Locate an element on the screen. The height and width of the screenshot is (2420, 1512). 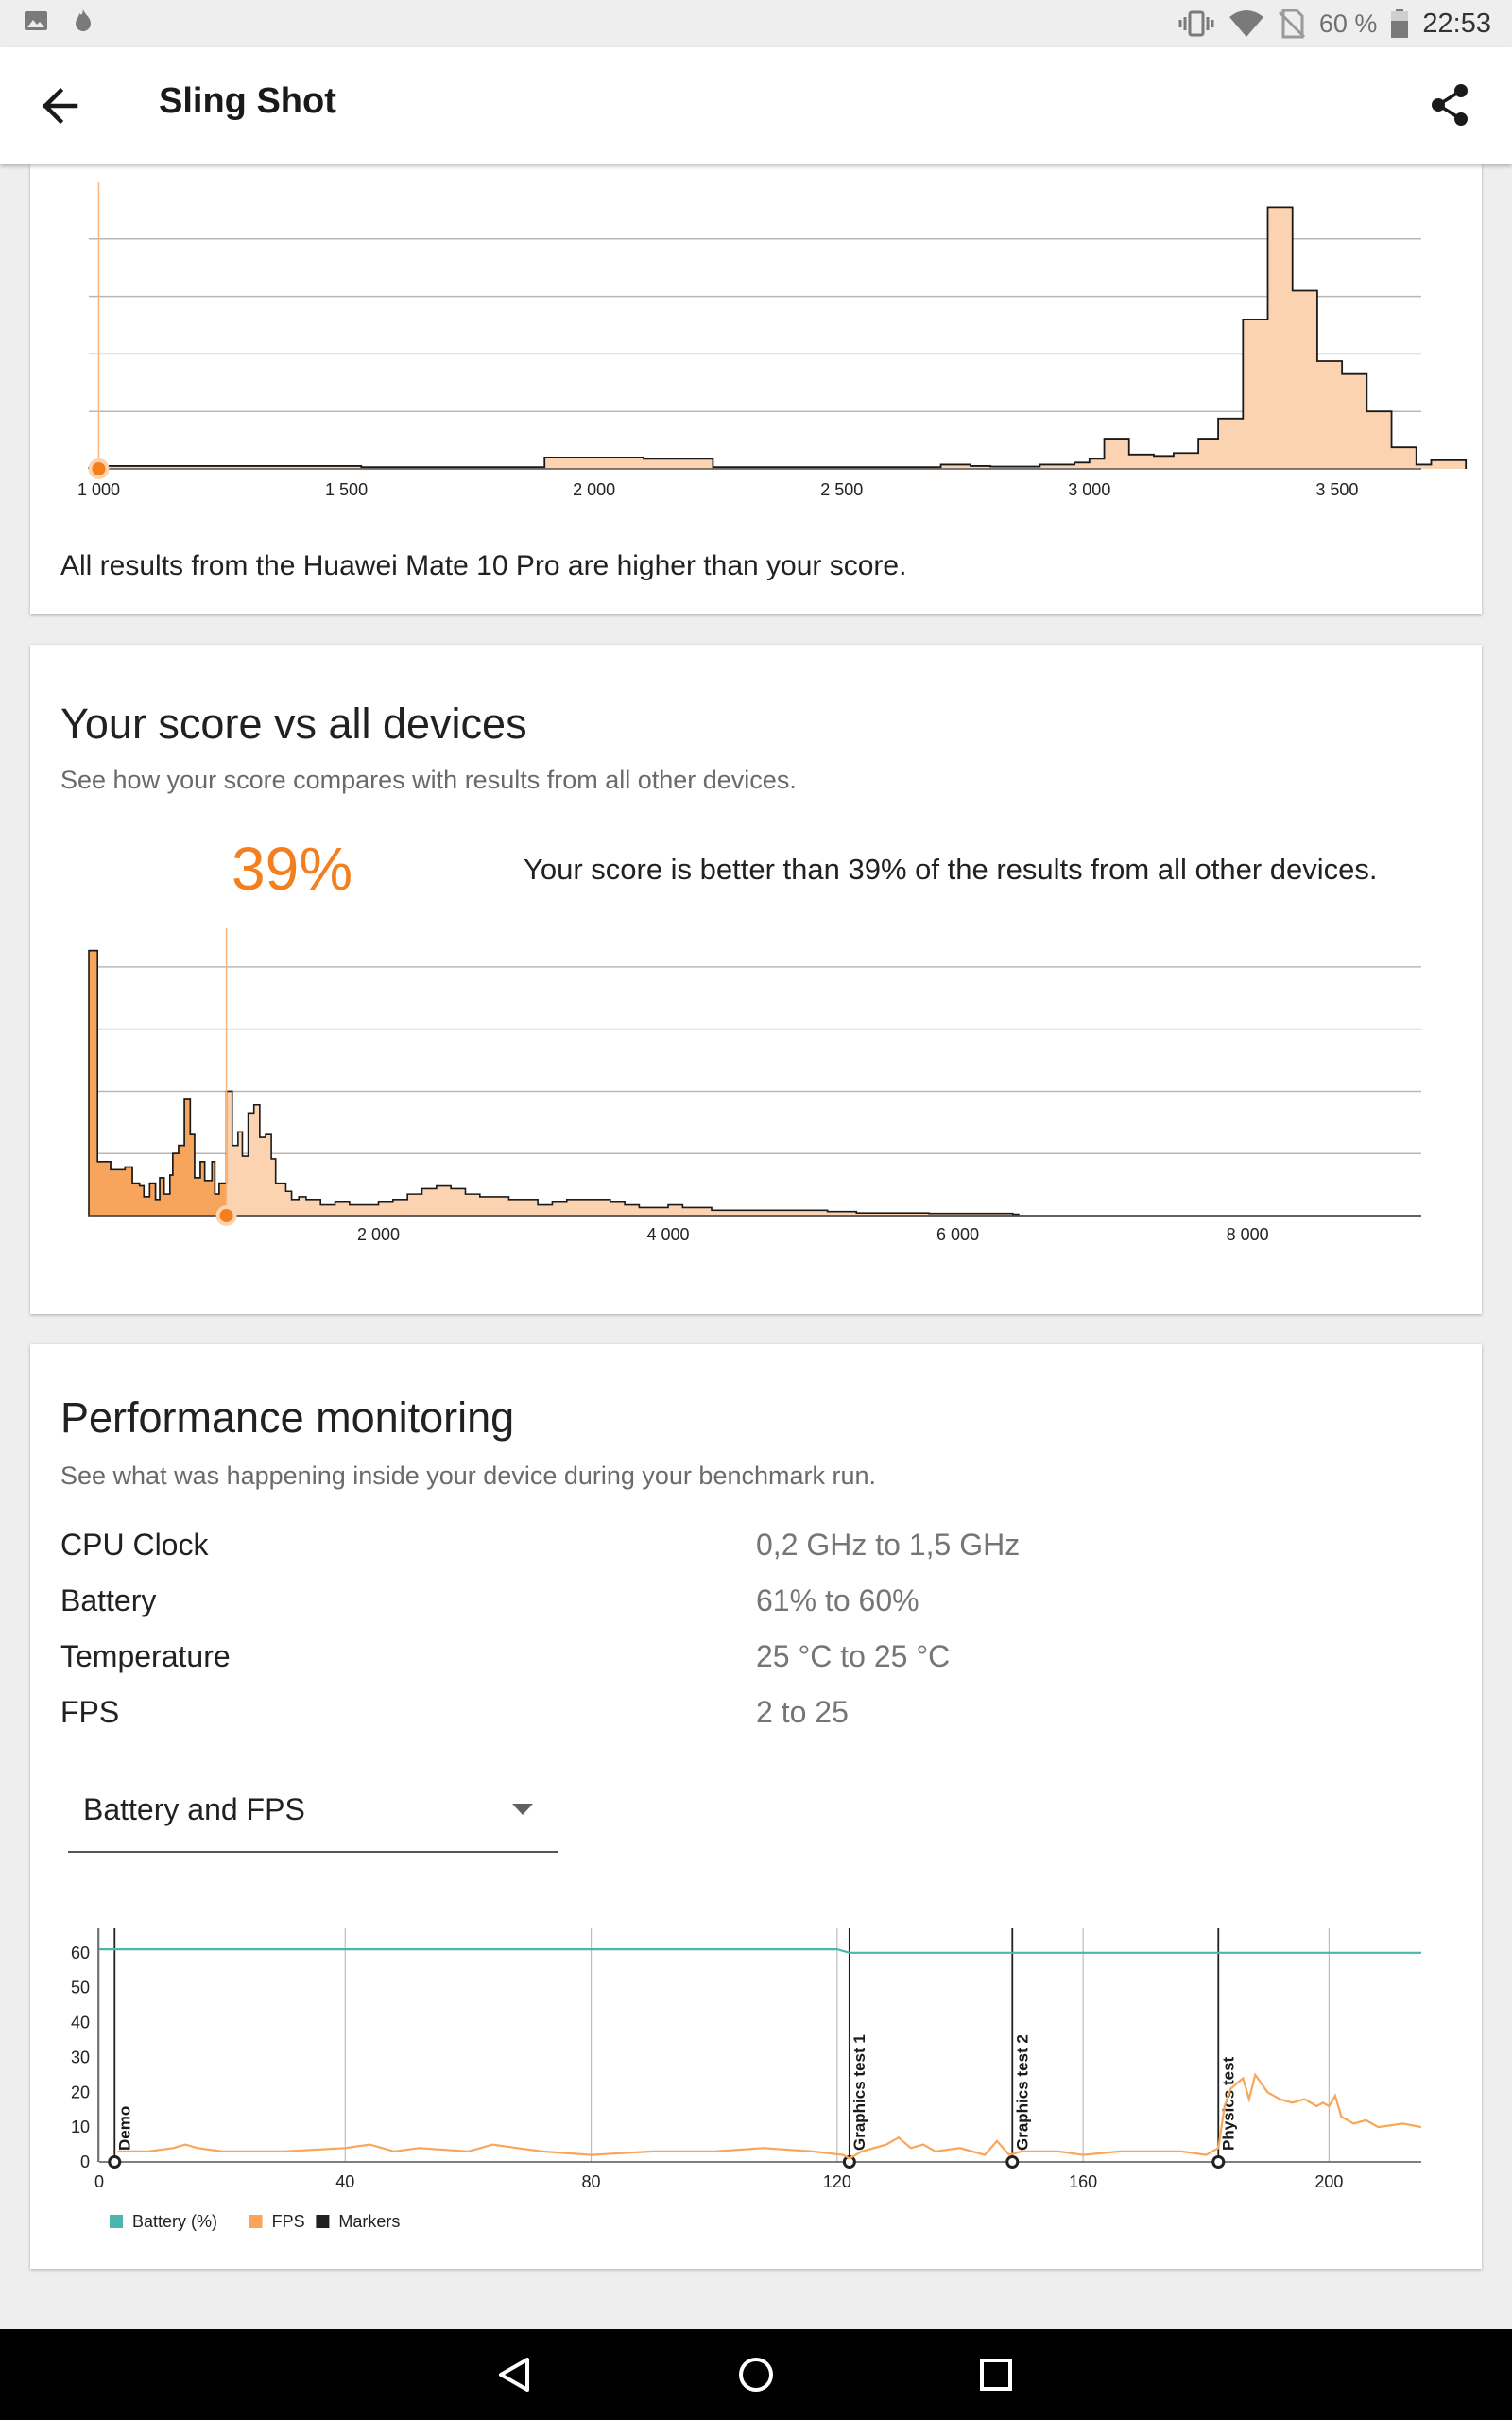
x-tick-label: 160 is located at coordinates (1083, 2181).